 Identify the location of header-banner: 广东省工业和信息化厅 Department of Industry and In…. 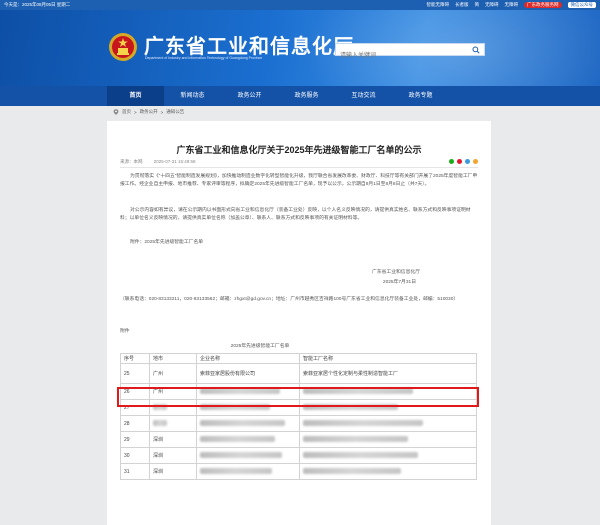
(300, 48).